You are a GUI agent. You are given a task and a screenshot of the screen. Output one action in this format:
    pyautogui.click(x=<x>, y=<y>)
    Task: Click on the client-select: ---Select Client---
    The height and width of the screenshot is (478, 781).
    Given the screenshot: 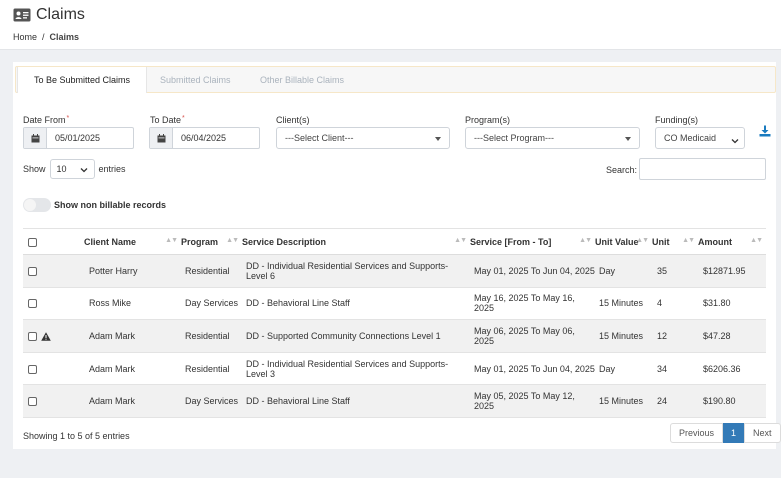 What is the action you would take?
    pyautogui.click(x=363, y=138)
    